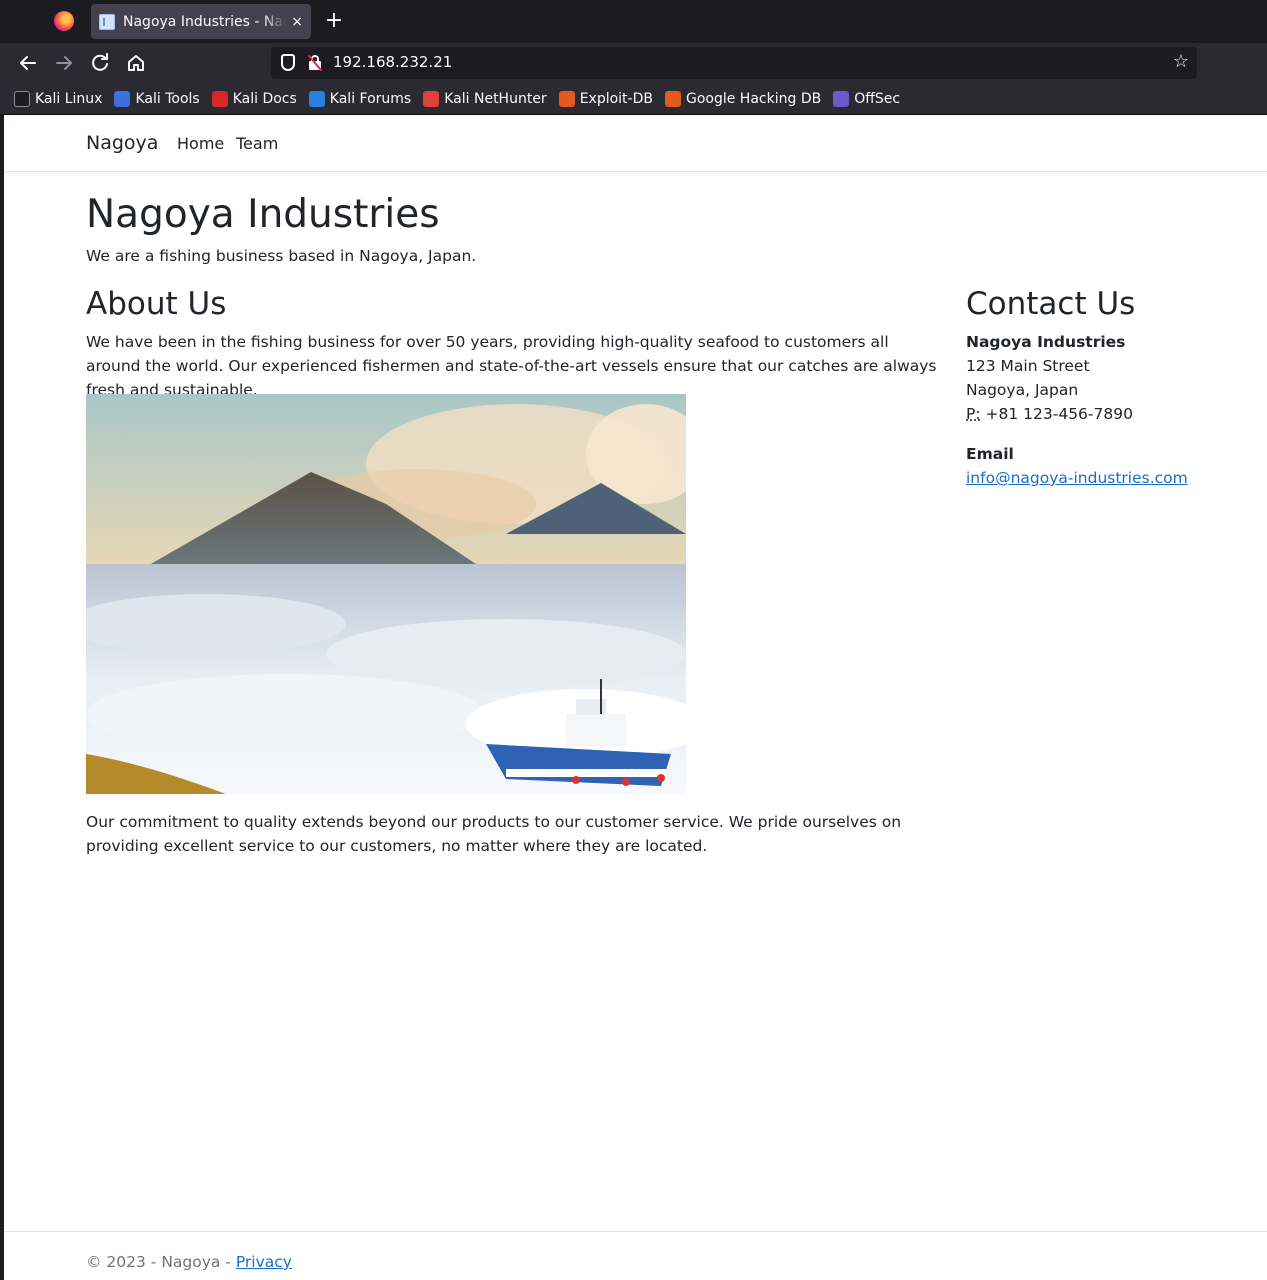  Describe the element at coordinates (64, 63) in the screenshot. I see `forward-icon` at that location.